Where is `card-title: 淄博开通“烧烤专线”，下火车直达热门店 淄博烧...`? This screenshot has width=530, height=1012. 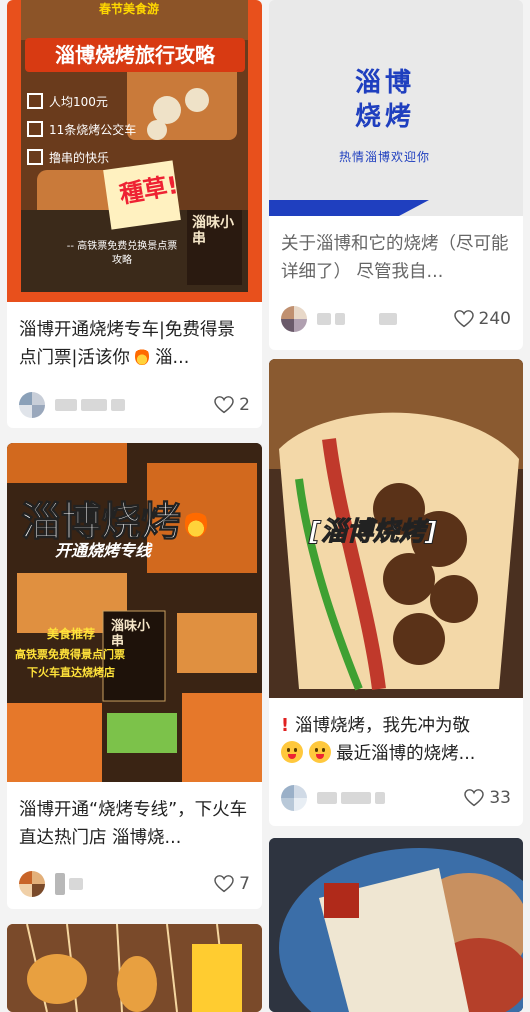
card-title: 淄博开通“烧烤专线”，下火车直达热门店 淄博烧... is located at coordinates (134, 824).